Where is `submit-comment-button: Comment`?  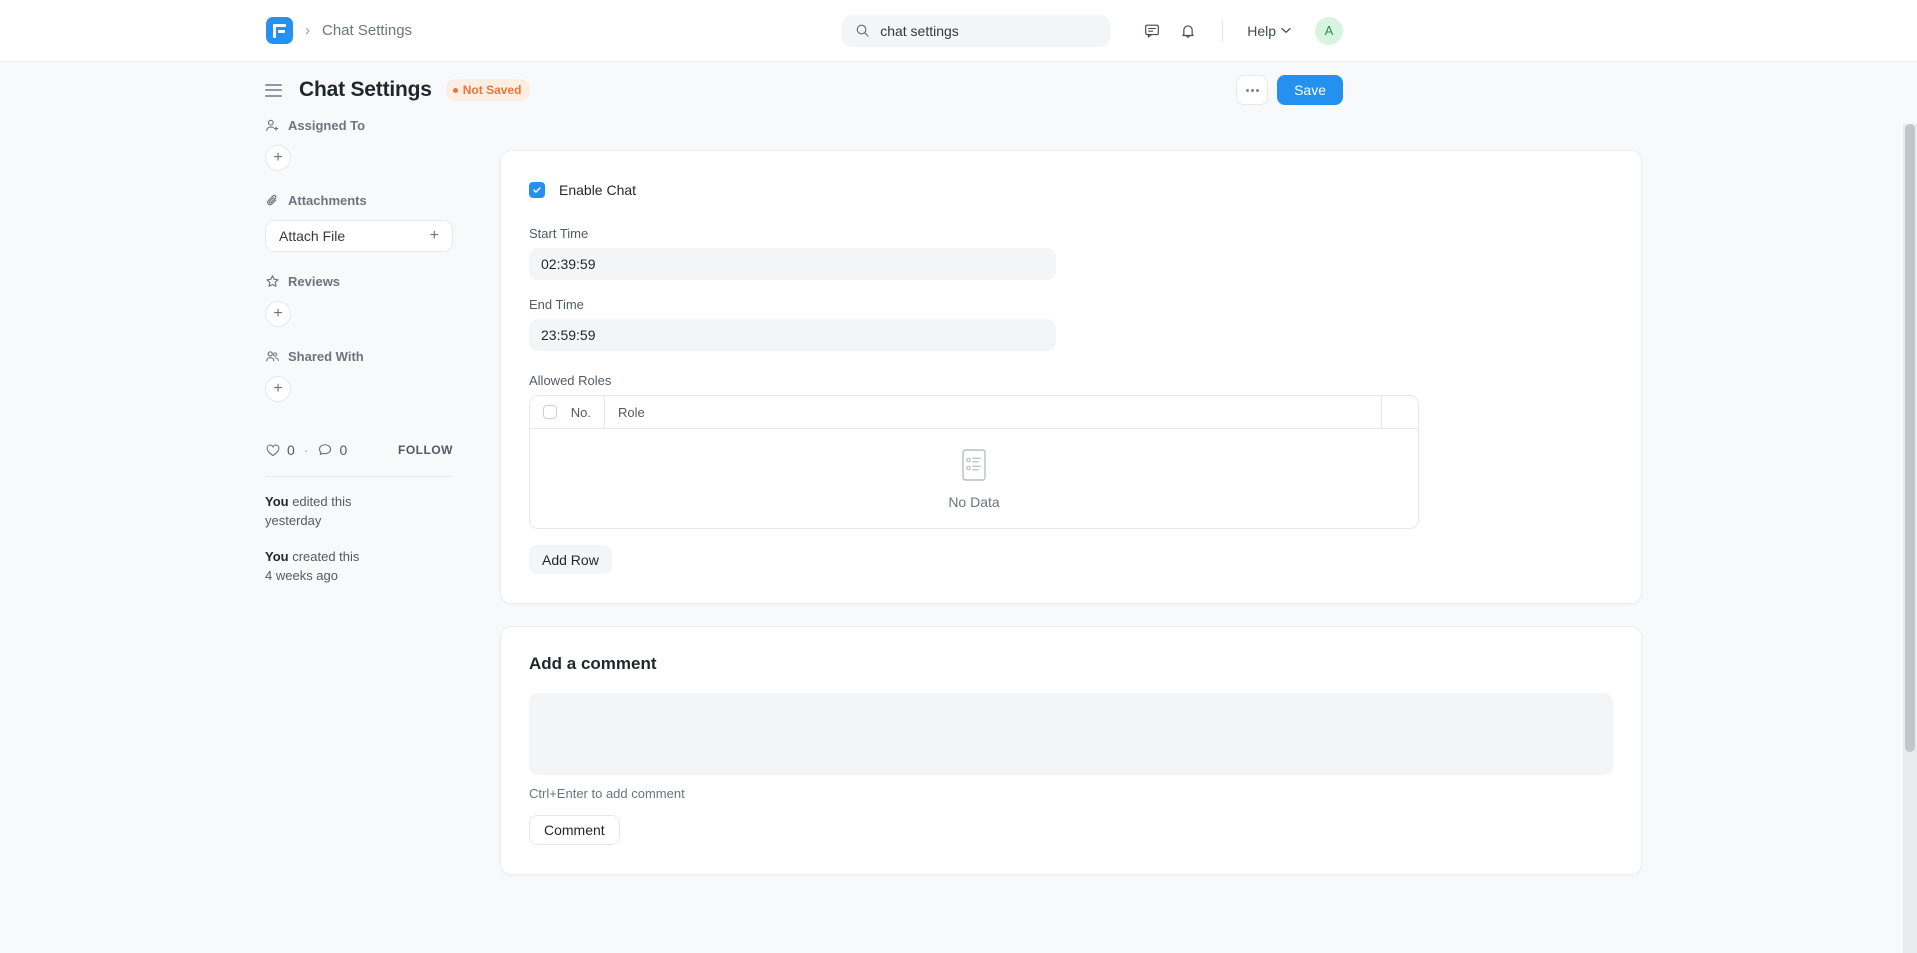 submit-comment-button: Comment is located at coordinates (574, 830).